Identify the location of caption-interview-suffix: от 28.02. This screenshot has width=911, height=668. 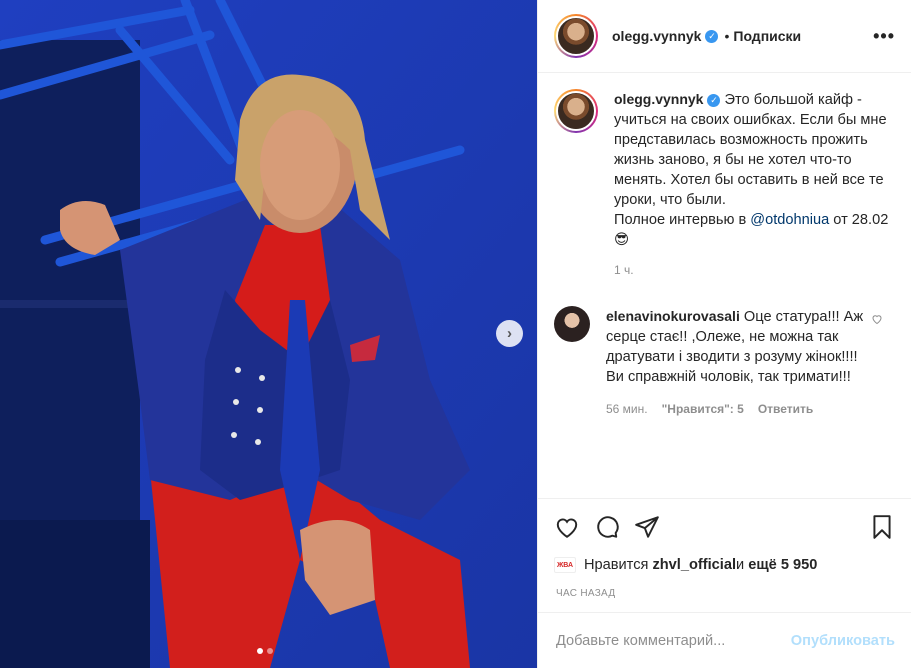
(859, 220).